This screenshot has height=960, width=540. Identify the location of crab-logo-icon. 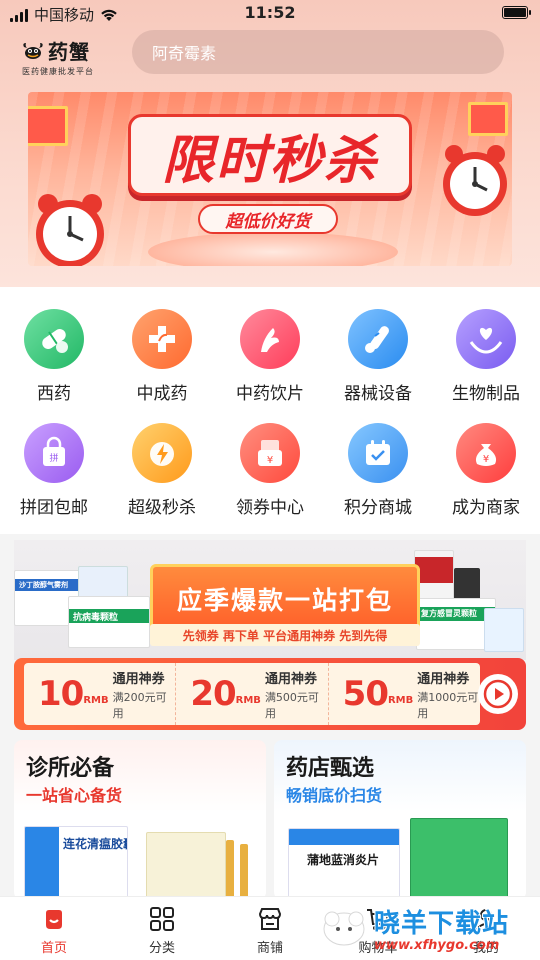
(33, 50).